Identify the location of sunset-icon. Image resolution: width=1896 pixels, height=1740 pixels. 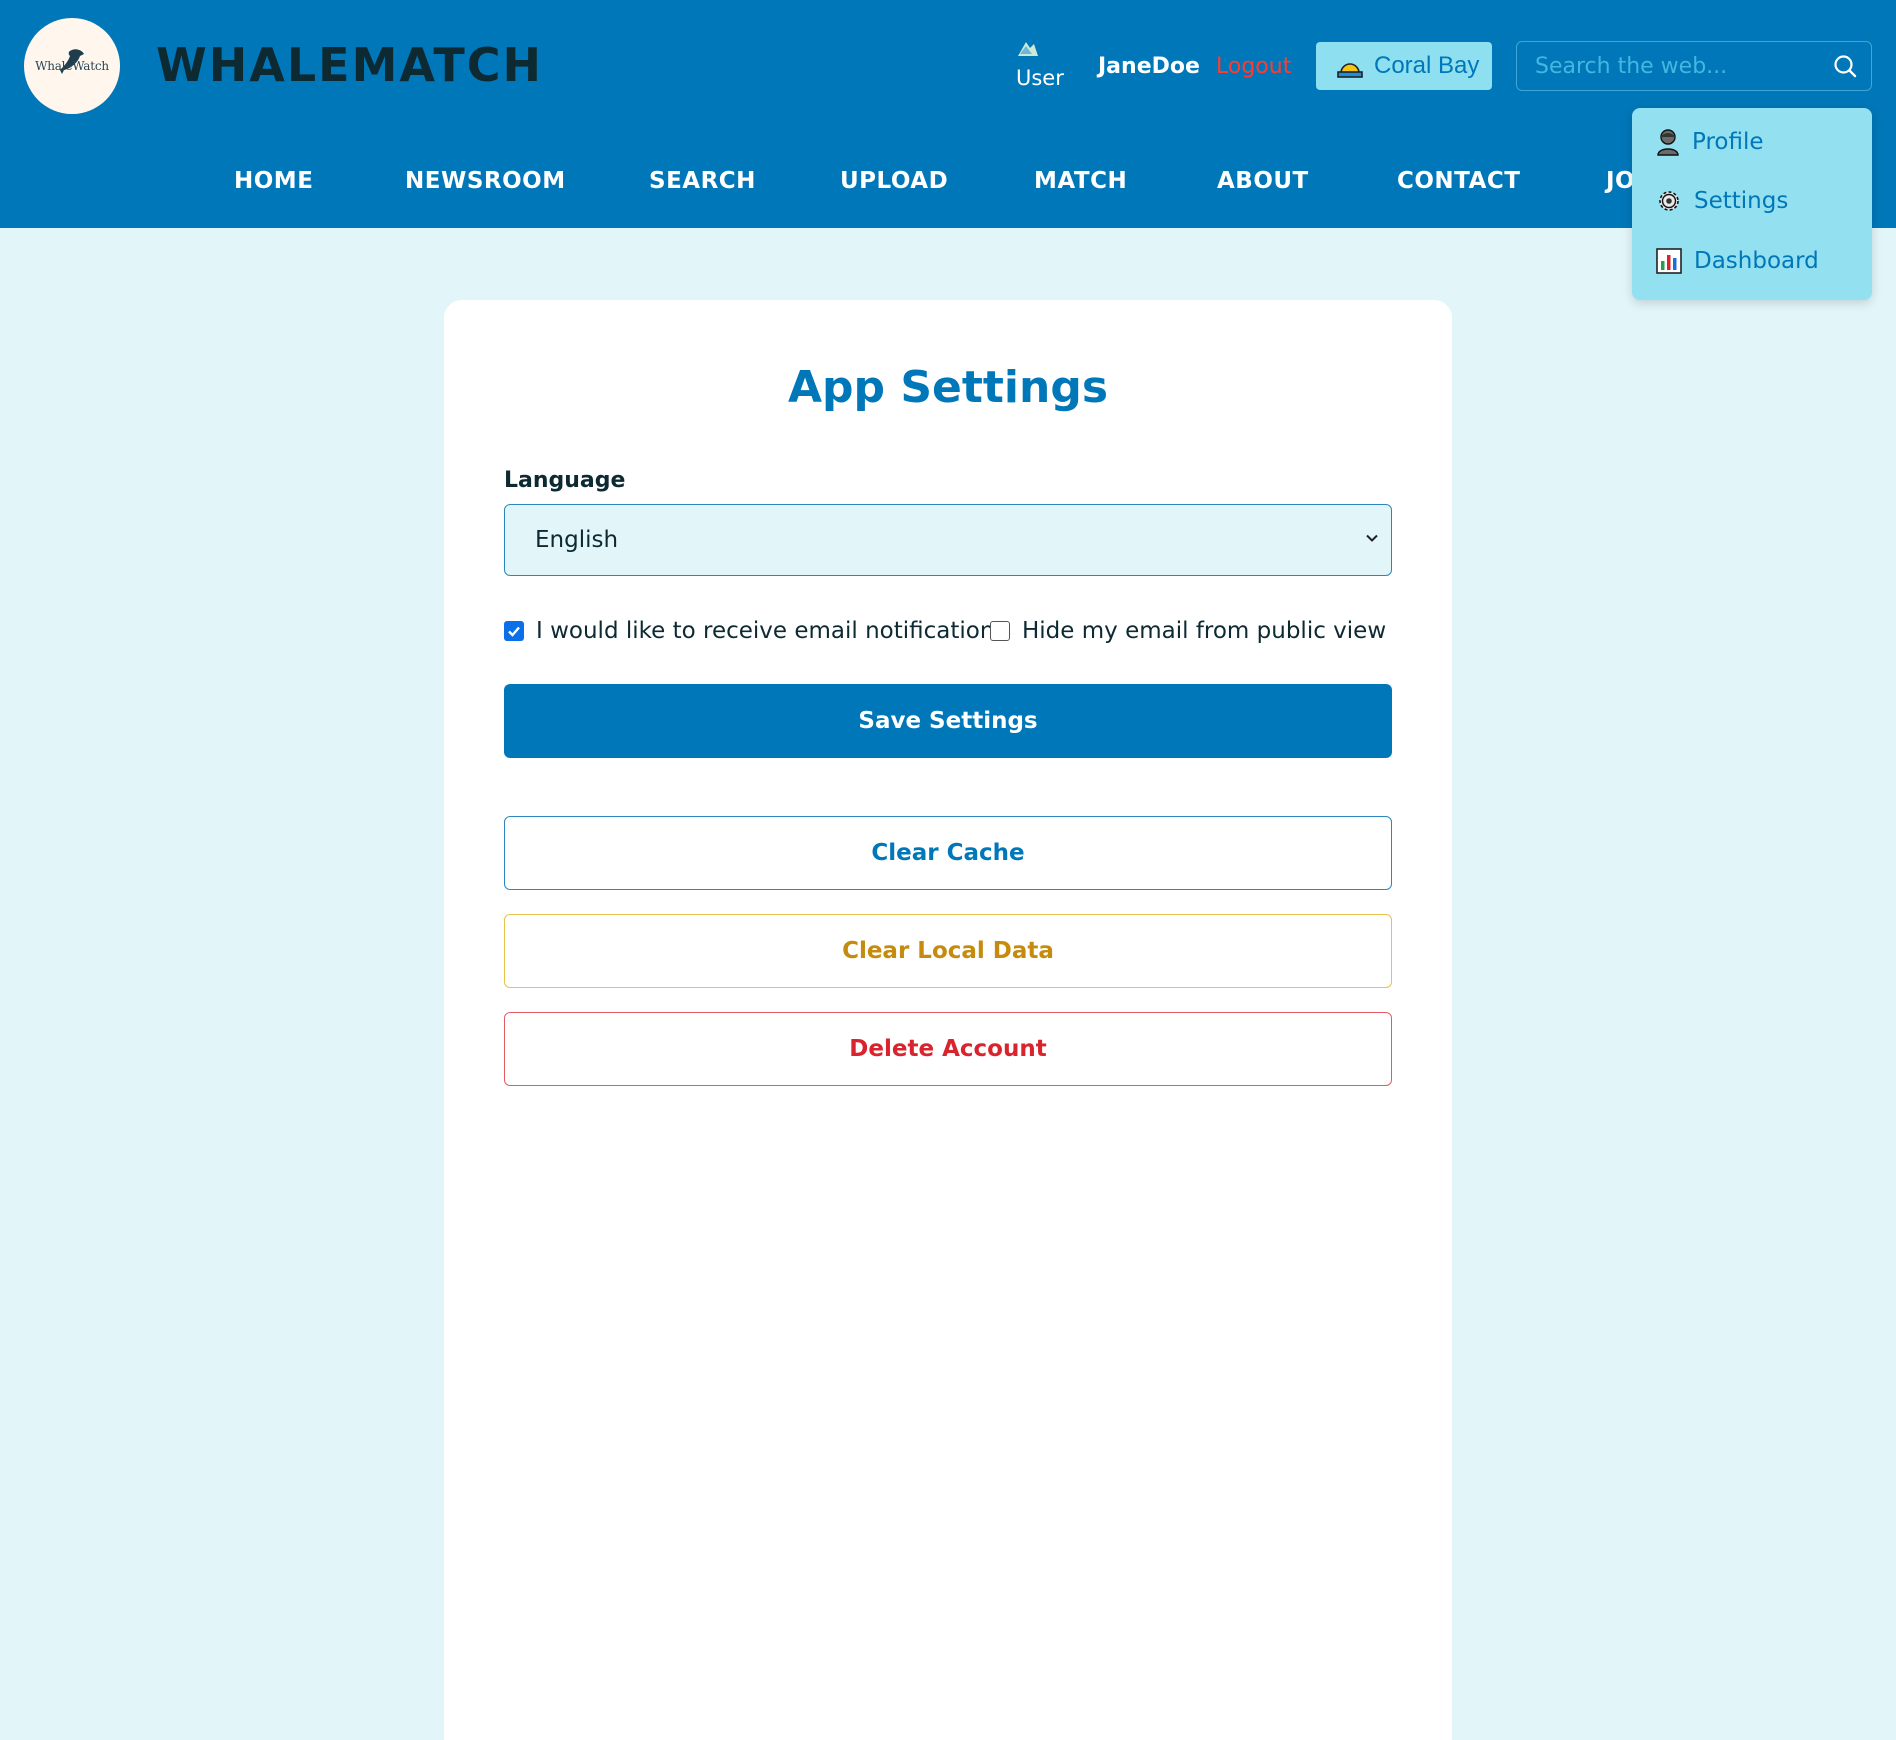
(1350, 70).